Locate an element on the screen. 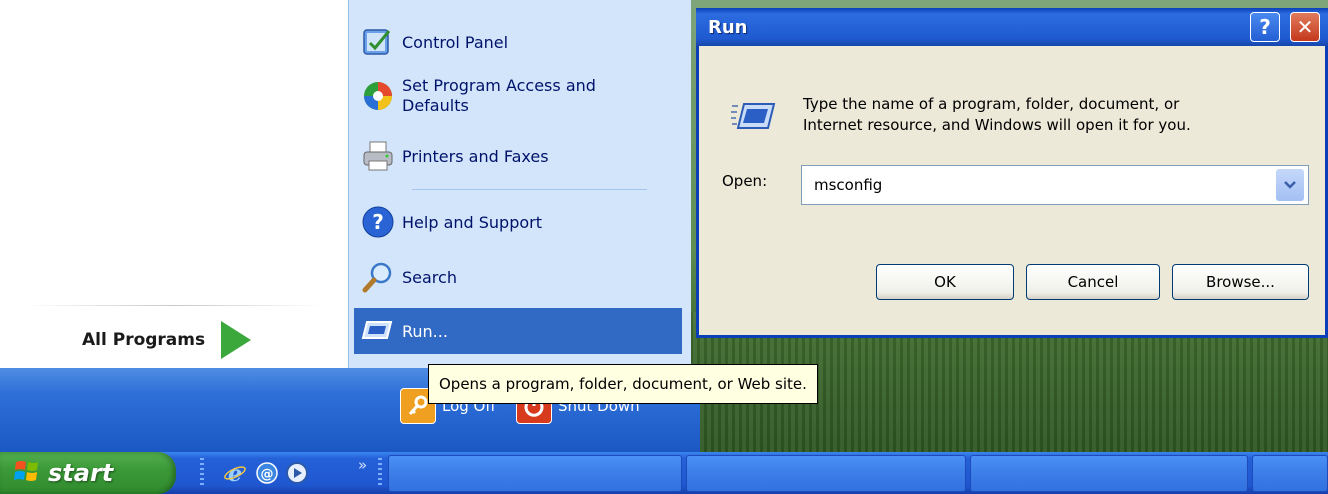 The width and height of the screenshot is (1328, 494). outlook-express-icon: @ is located at coordinates (267, 473).